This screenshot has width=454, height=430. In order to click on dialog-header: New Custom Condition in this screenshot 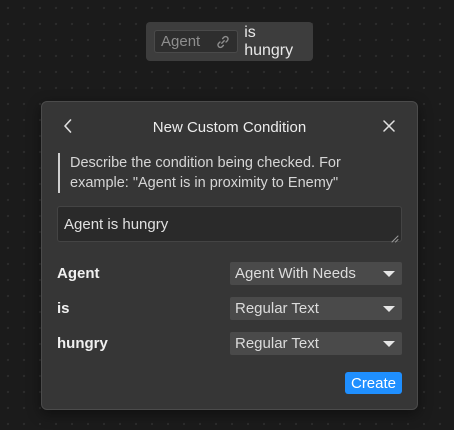, I will do `click(229, 128)`.